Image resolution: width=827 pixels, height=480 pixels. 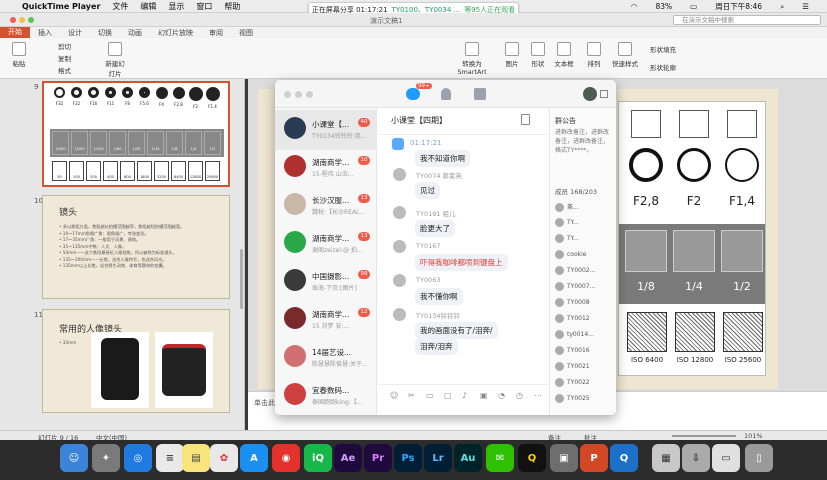 I want to click on menu-window: 窗口, so click(x=204, y=6).